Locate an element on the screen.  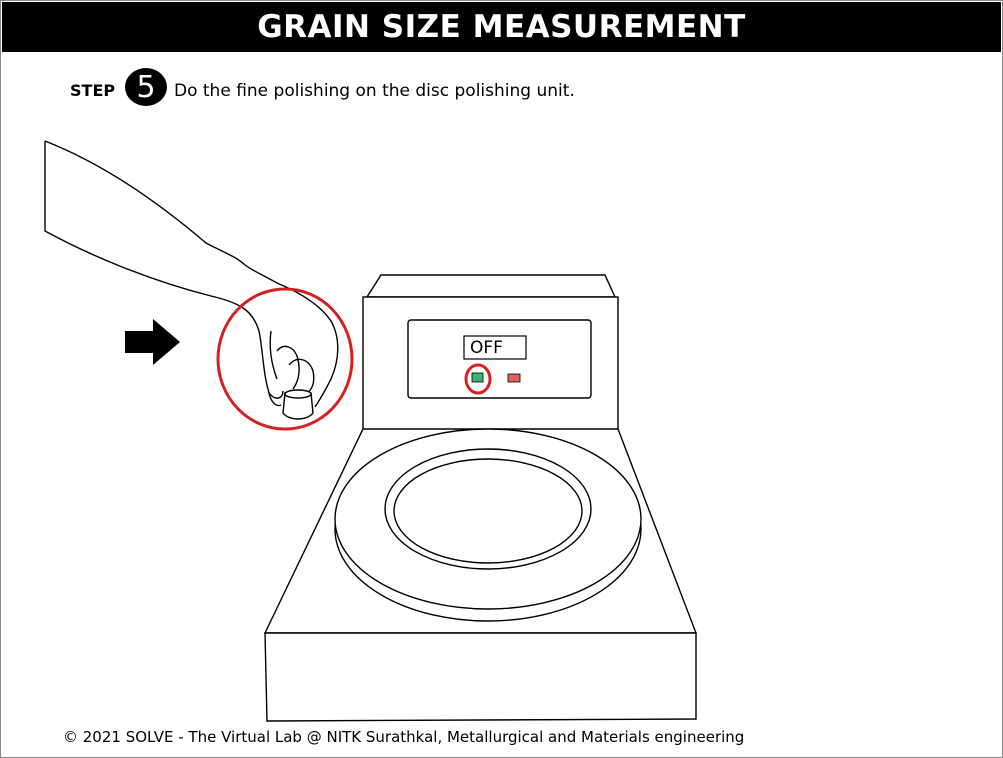
power-on-button is located at coordinates (477, 377).